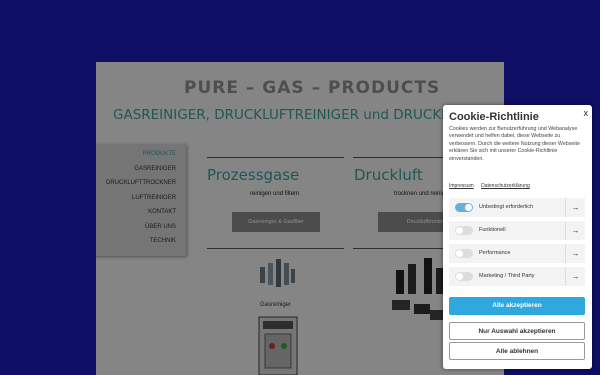  Describe the element at coordinates (253, 175) in the screenshot. I see `prozessgase-title: Prozessgase` at that location.